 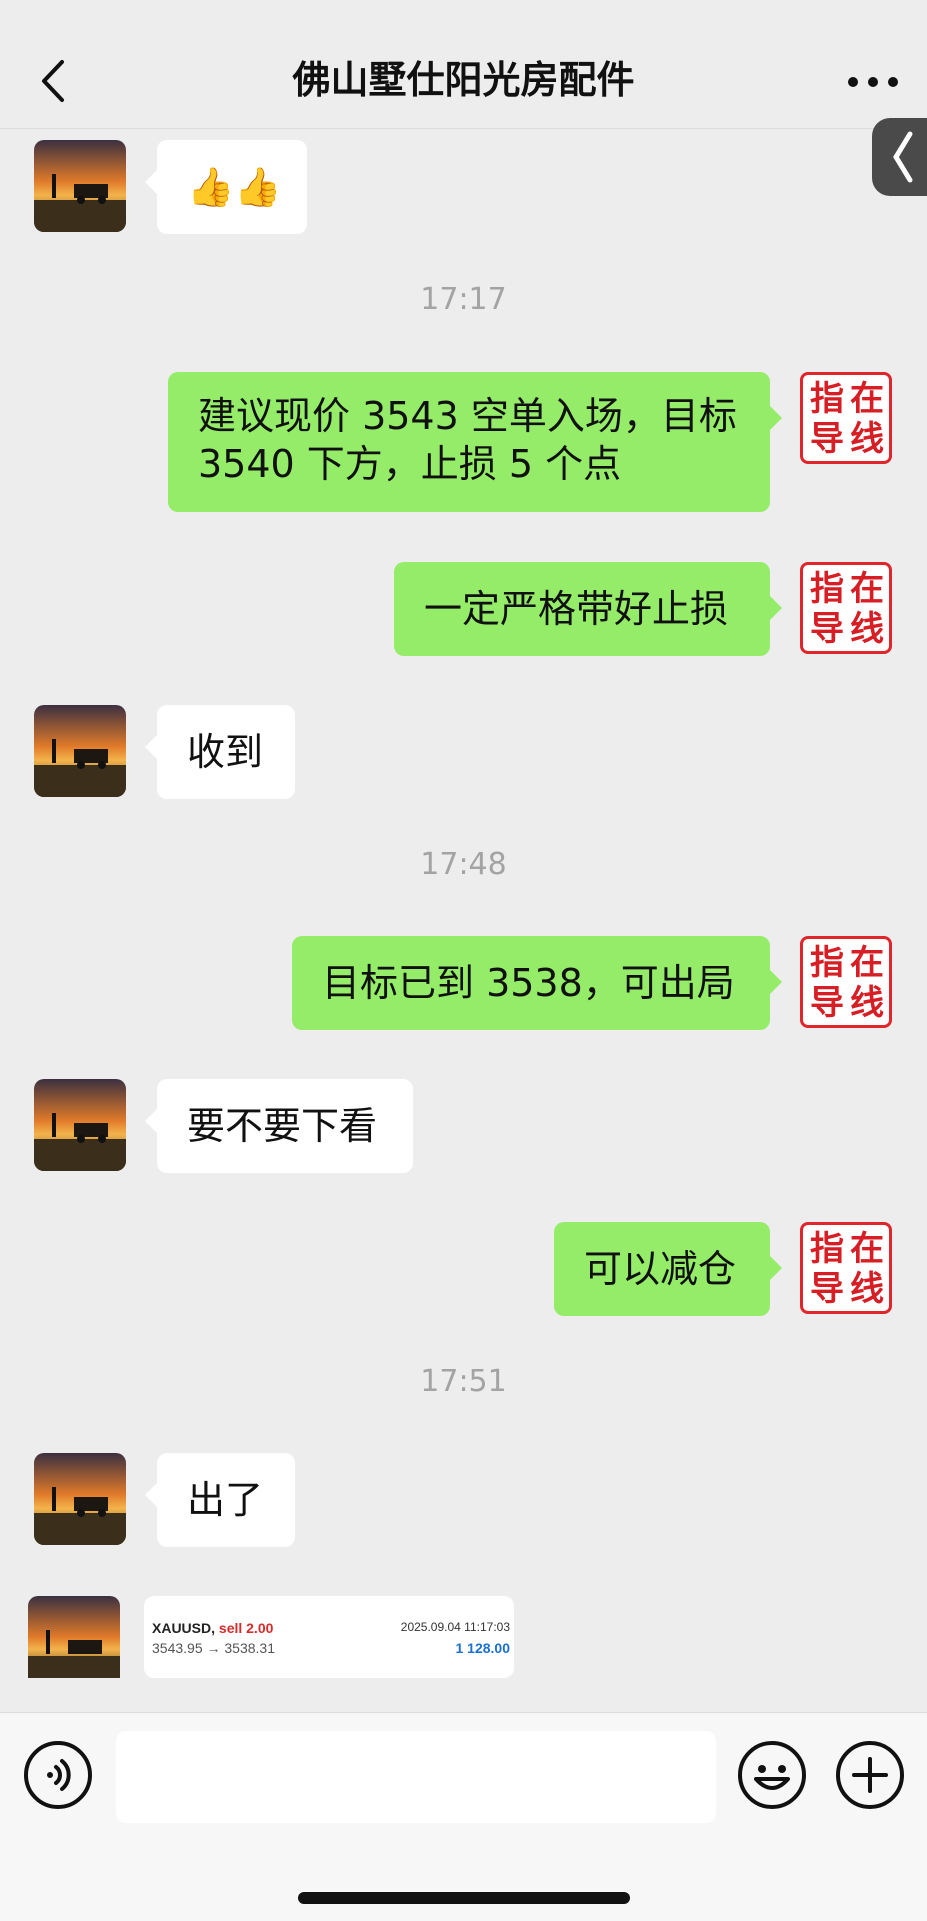 I want to click on message-bubble-outgoing: 可以减仓, so click(x=668, y=1269).